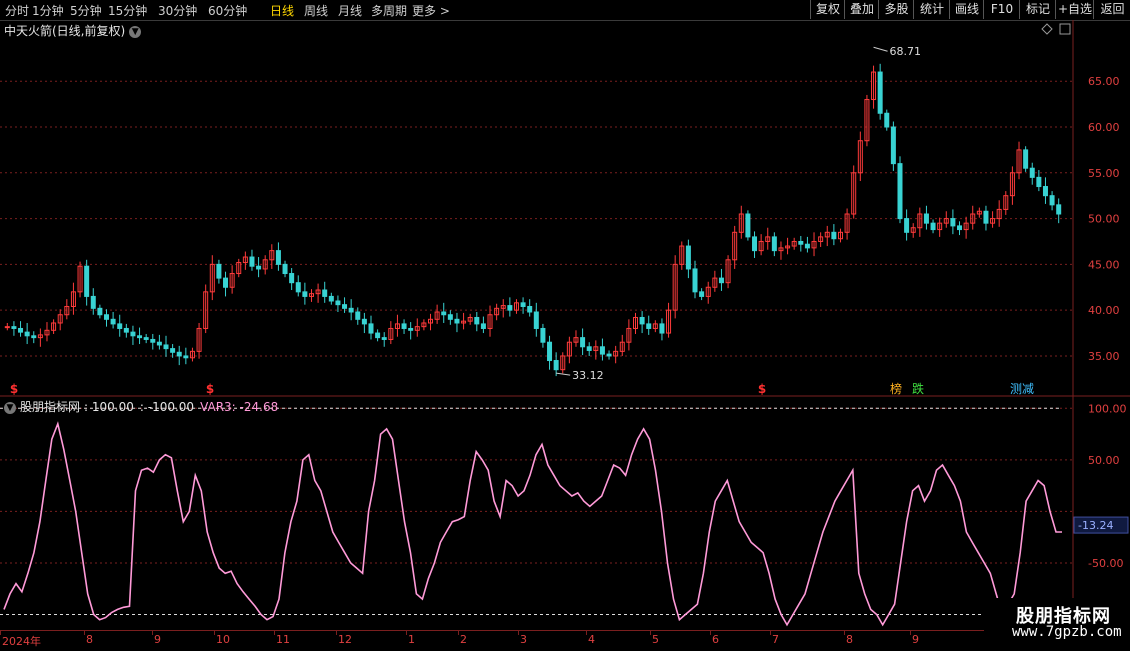  What do you see at coordinates (157, 639) in the screenshot?
I see `date-tick-label: 9` at bounding box center [157, 639].